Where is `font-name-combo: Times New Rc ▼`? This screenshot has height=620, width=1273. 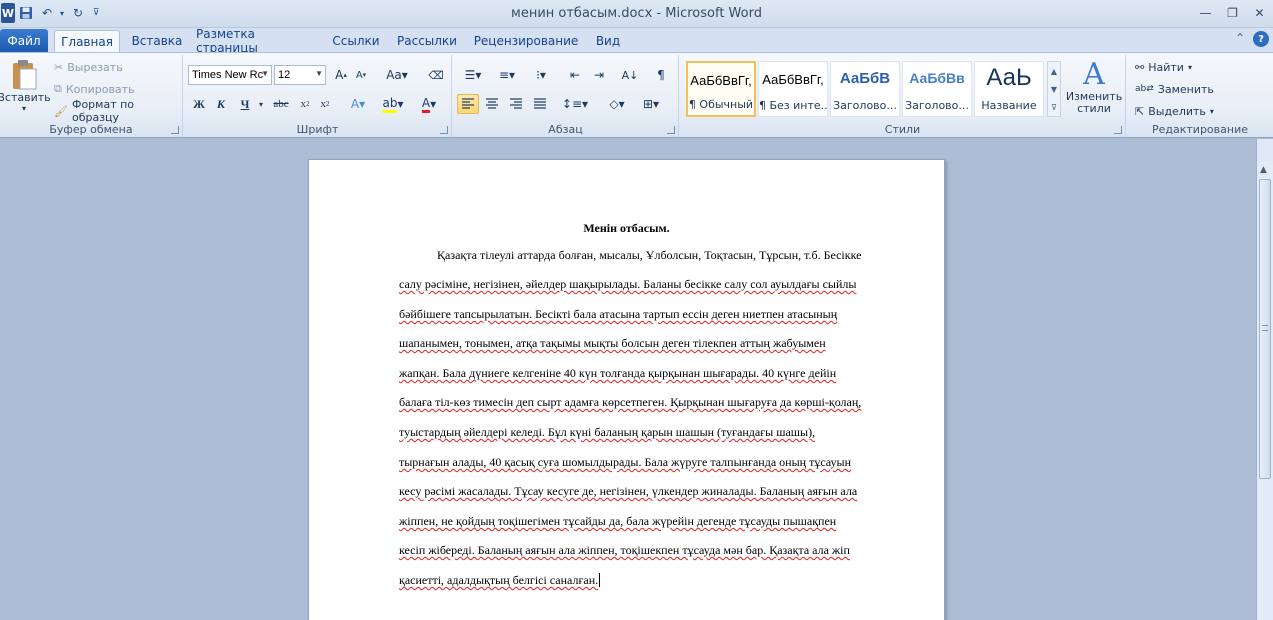 font-name-combo: Times New Rc ▼ is located at coordinates (230, 75).